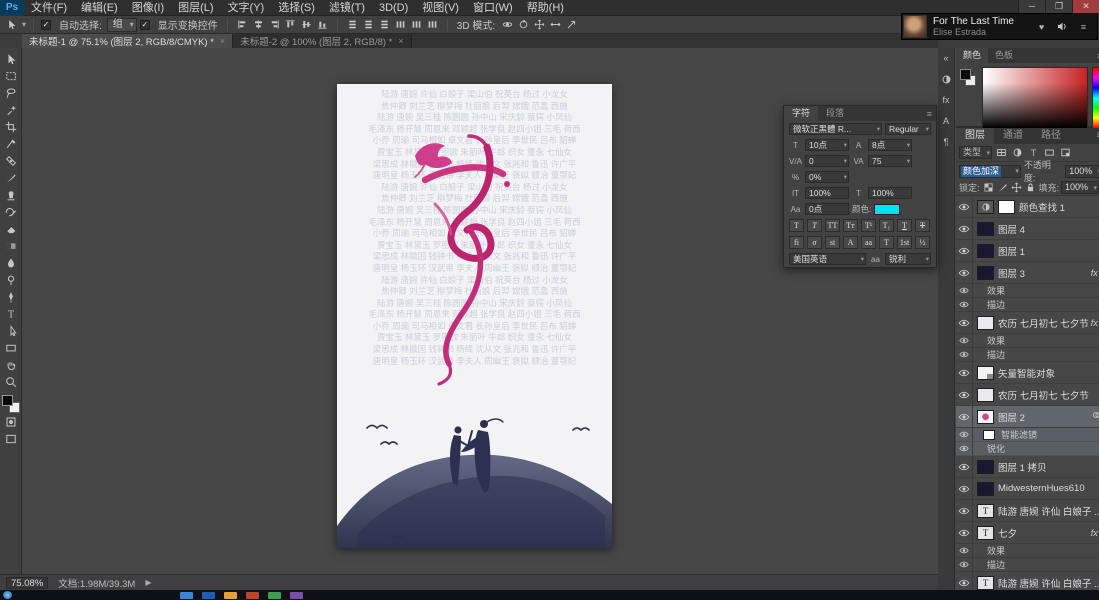 The height and width of the screenshot is (600, 1099). I want to click on opentype-button-5: aa, so click(868, 242).